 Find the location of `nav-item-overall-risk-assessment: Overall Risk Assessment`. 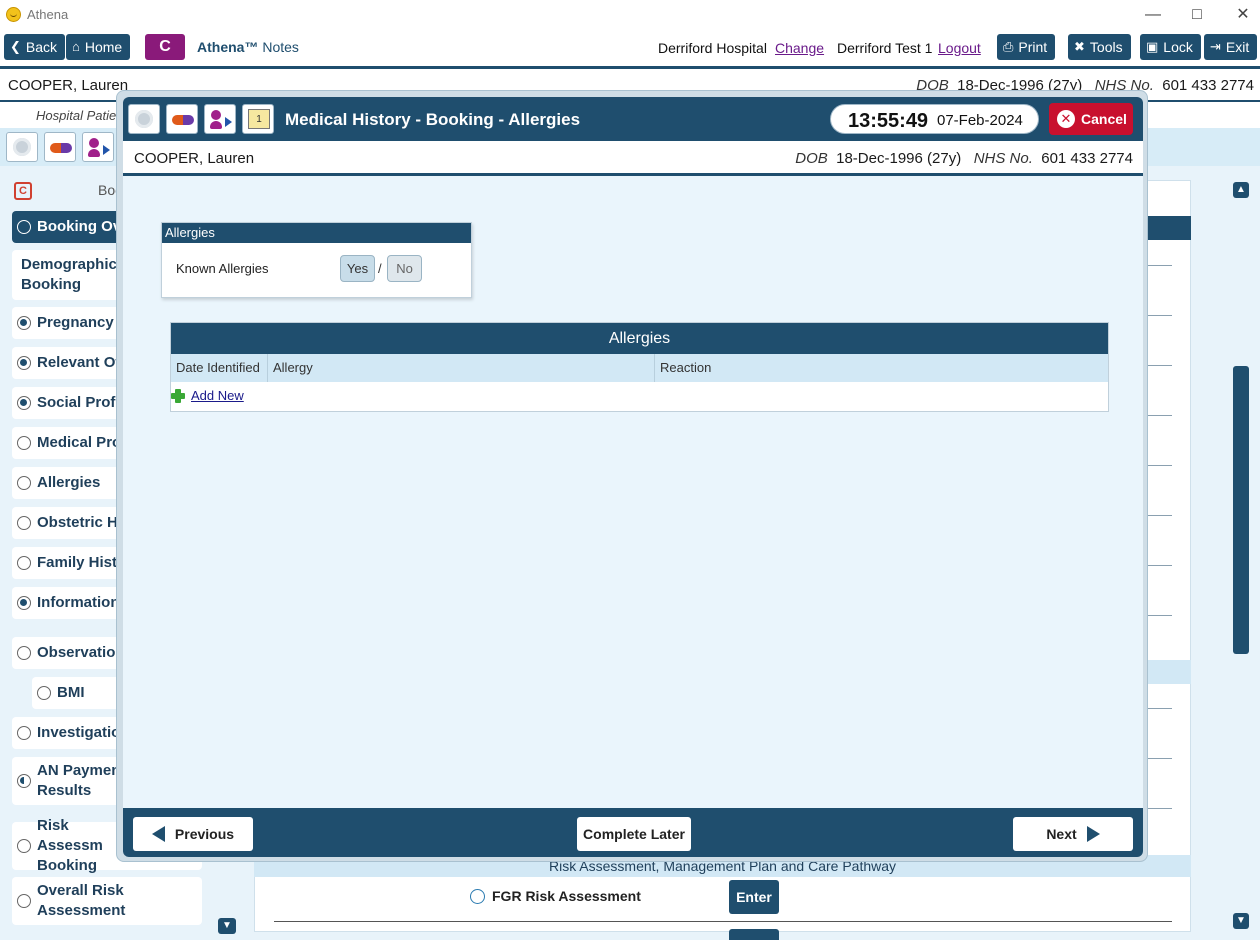

nav-item-overall-risk-assessment: Overall Risk Assessment is located at coordinates (107, 901).